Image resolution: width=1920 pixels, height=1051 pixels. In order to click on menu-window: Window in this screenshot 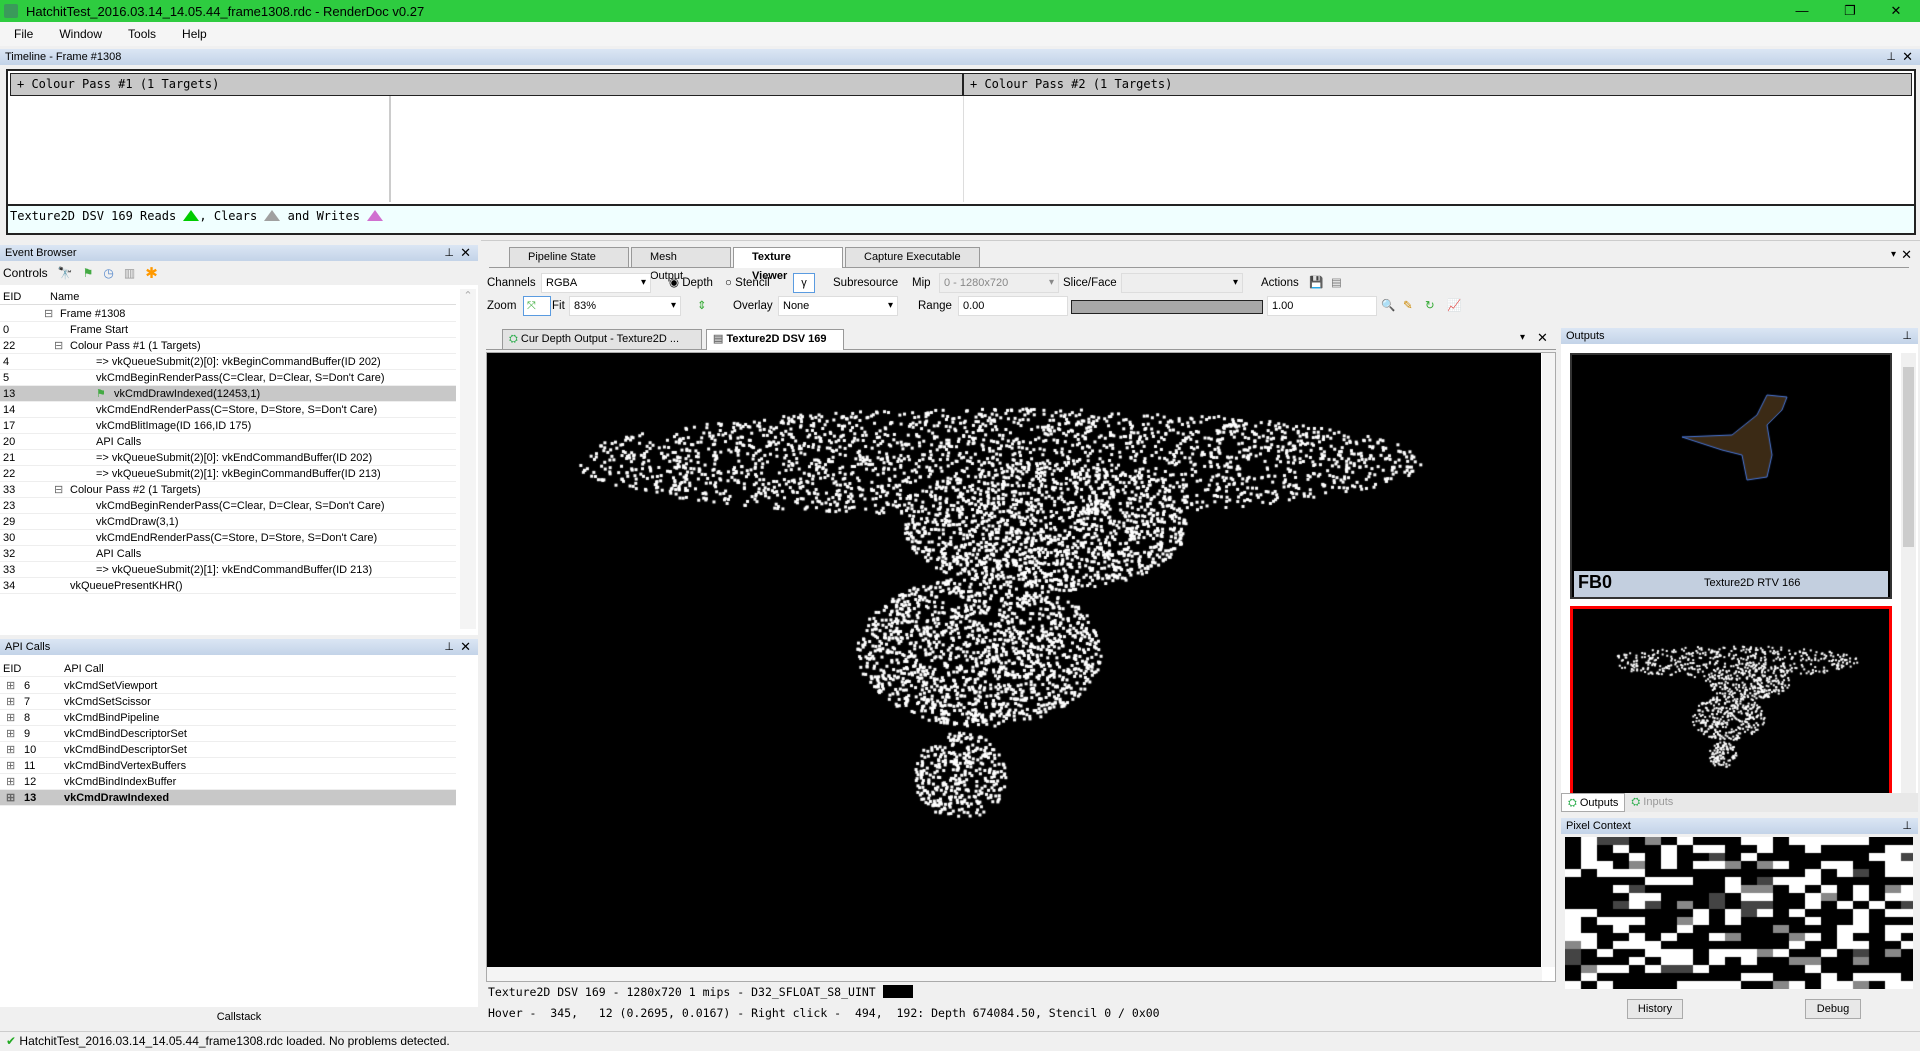, I will do `click(79, 34)`.